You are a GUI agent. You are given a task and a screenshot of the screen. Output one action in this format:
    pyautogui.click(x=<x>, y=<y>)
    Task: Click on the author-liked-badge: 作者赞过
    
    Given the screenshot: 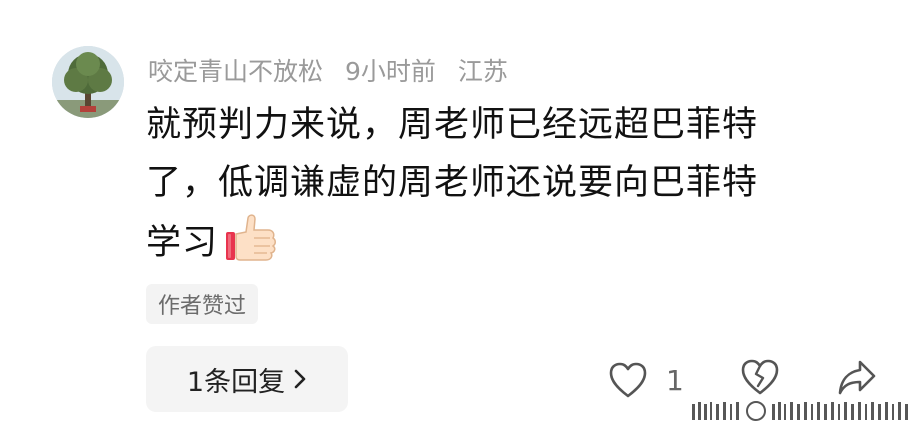 What is the action you would take?
    pyautogui.click(x=202, y=304)
    